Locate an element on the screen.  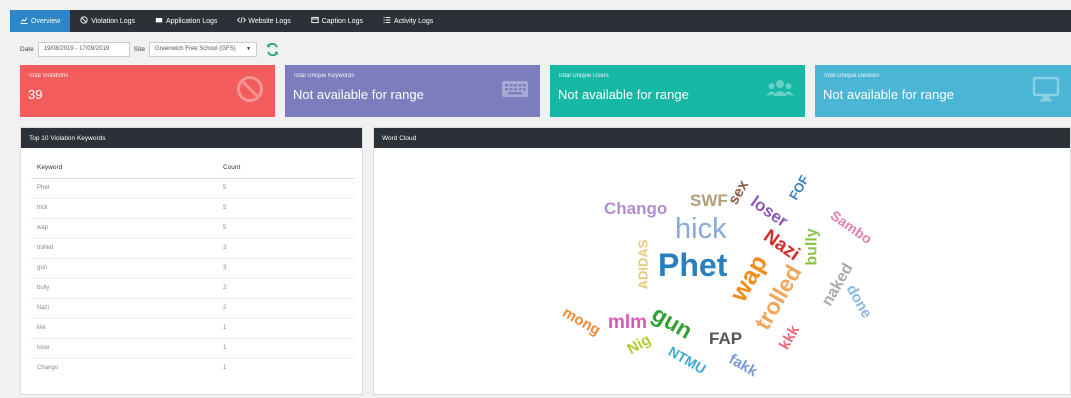
tab-activity-logs: Activity Logs is located at coordinates (408, 21).